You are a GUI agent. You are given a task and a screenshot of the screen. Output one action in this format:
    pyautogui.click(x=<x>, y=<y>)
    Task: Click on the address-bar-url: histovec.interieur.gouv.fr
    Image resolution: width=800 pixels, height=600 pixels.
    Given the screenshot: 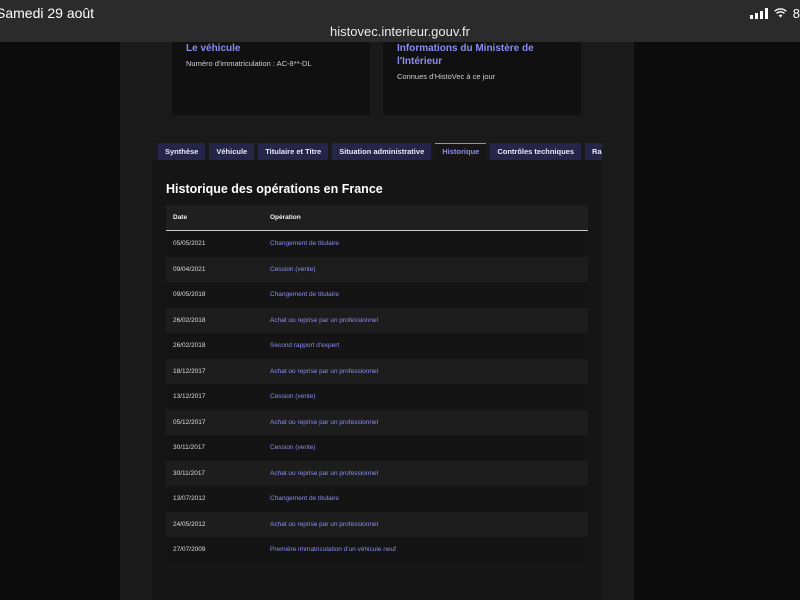 What is the action you would take?
    pyautogui.click(x=400, y=31)
    